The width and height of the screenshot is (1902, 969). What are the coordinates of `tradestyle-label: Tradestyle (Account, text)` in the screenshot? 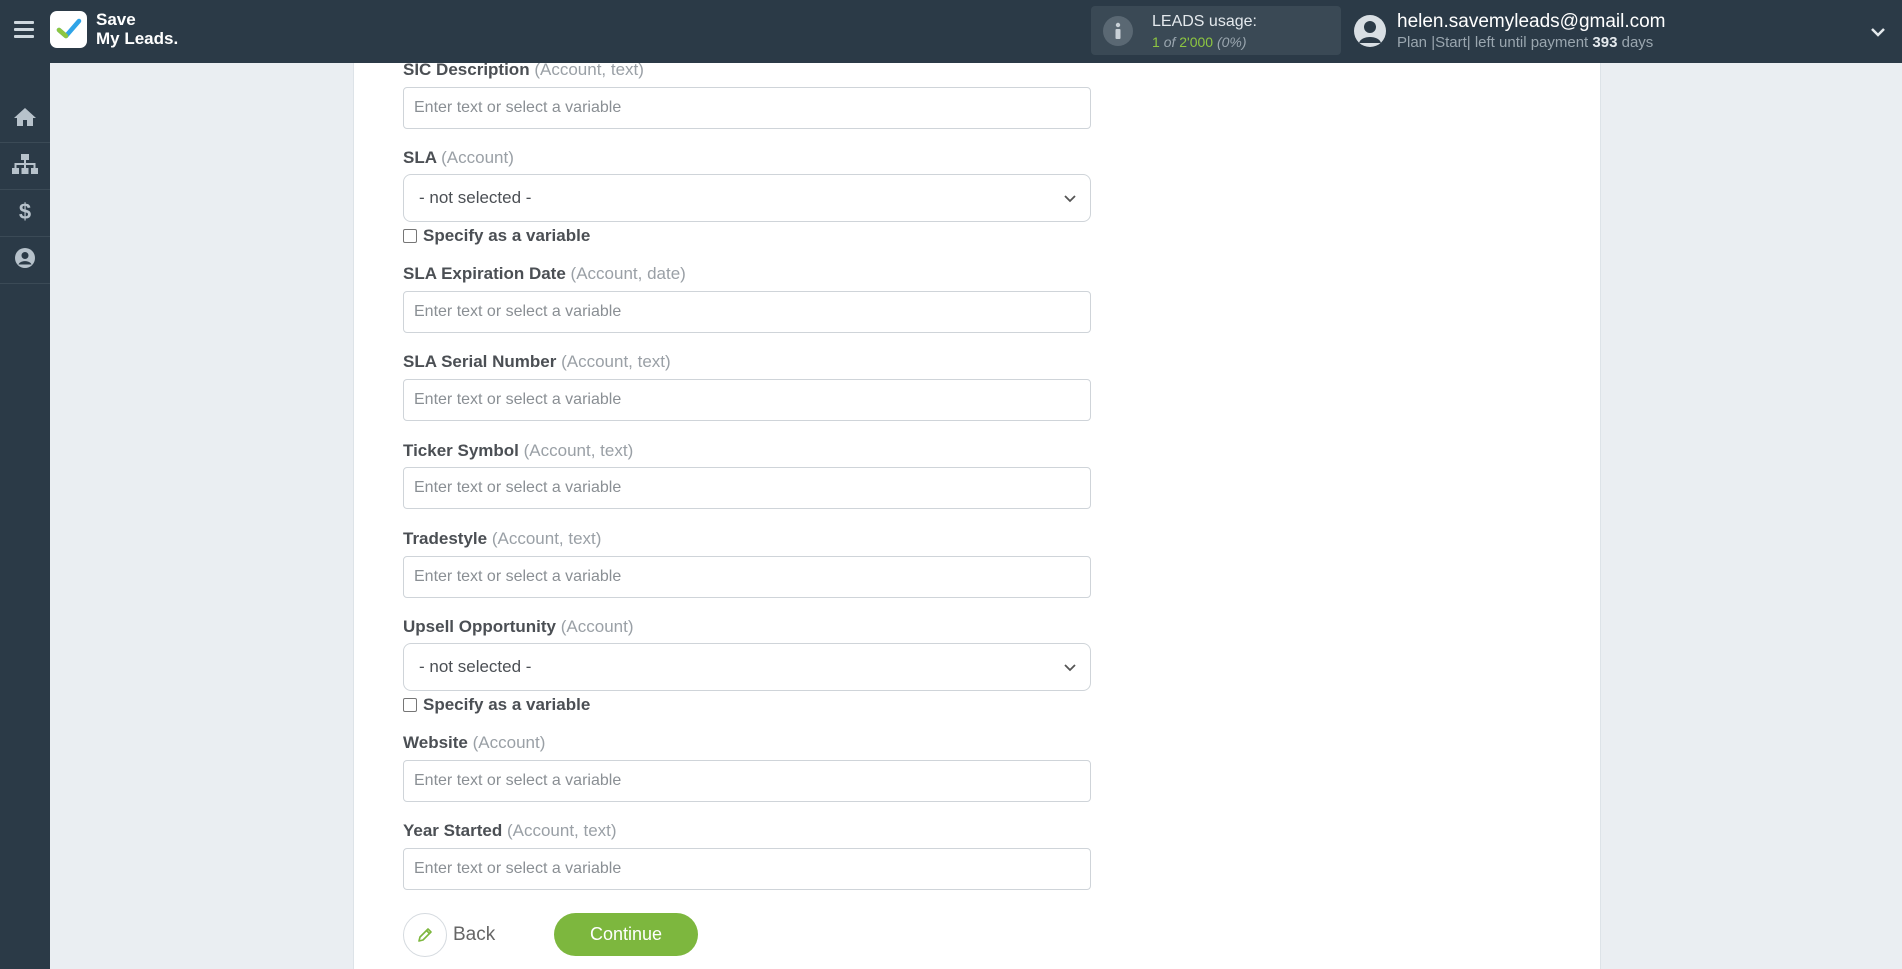 It's located at (502, 539).